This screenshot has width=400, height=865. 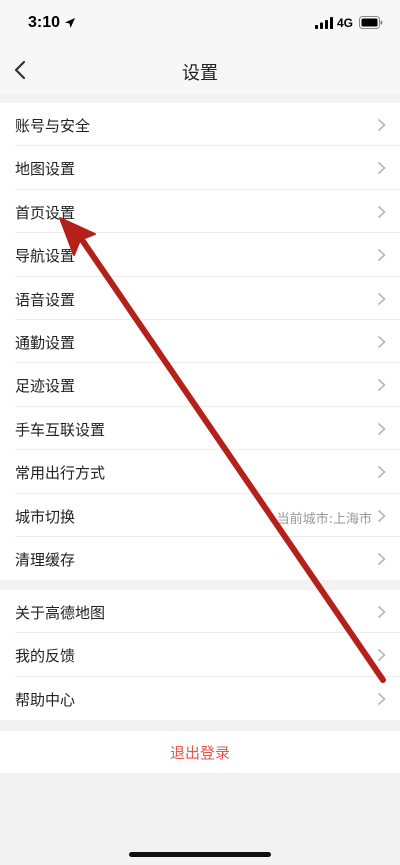 What do you see at coordinates (45, 169) in the screenshot?
I see `settings-item-label: 地图设置` at bounding box center [45, 169].